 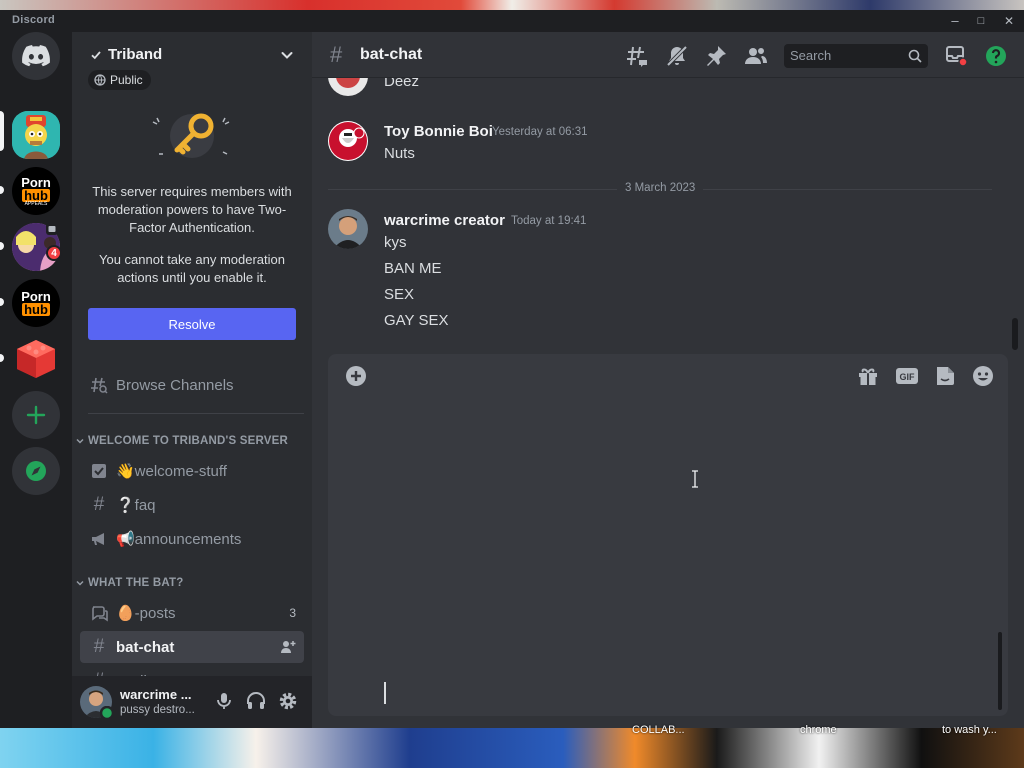 I want to click on plus-icon, so click(x=36, y=415).